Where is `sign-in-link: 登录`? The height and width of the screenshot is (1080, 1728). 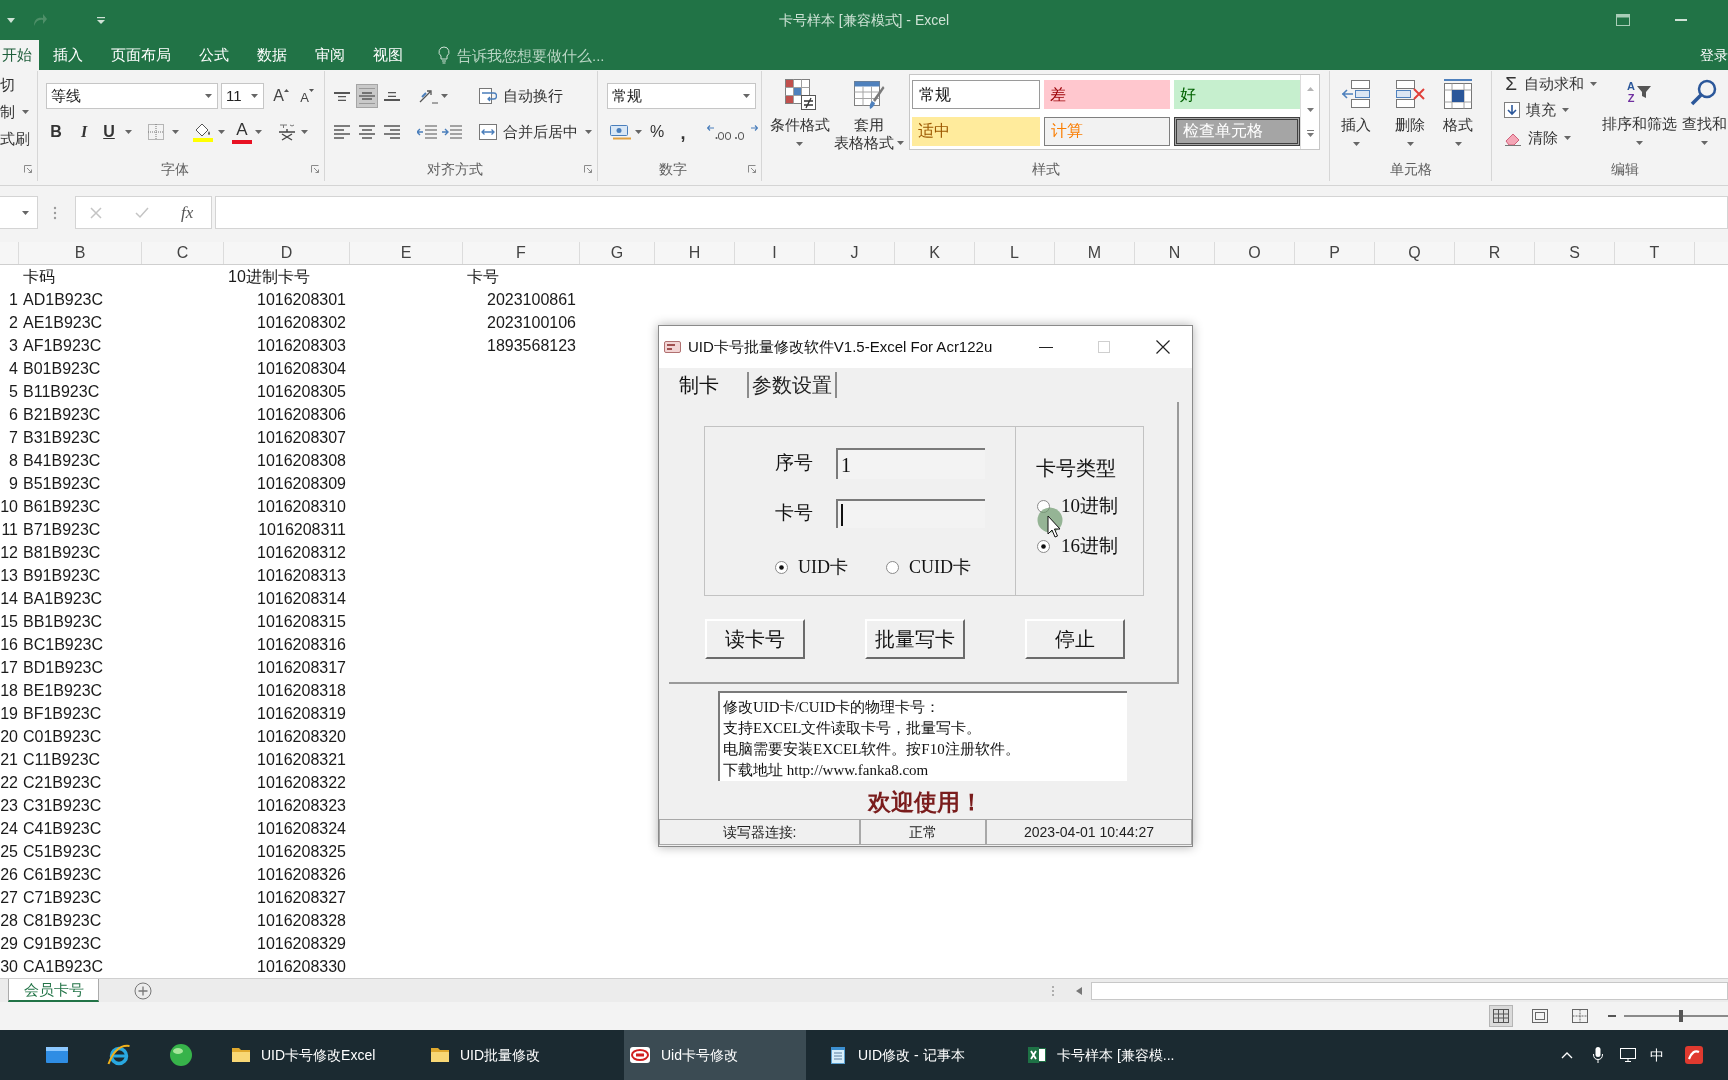
sign-in-link: 登录 is located at coordinates (1714, 55).